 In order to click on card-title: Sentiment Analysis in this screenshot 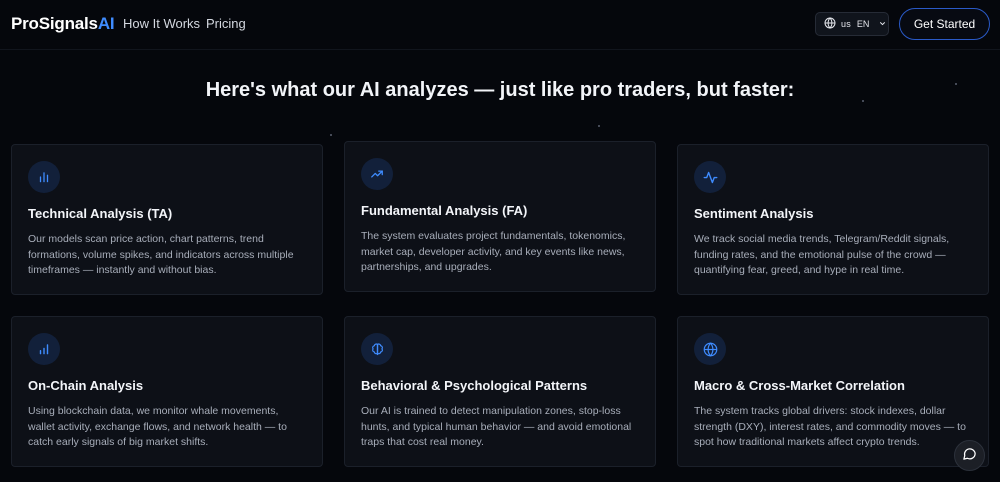, I will do `click(754, 213)`.